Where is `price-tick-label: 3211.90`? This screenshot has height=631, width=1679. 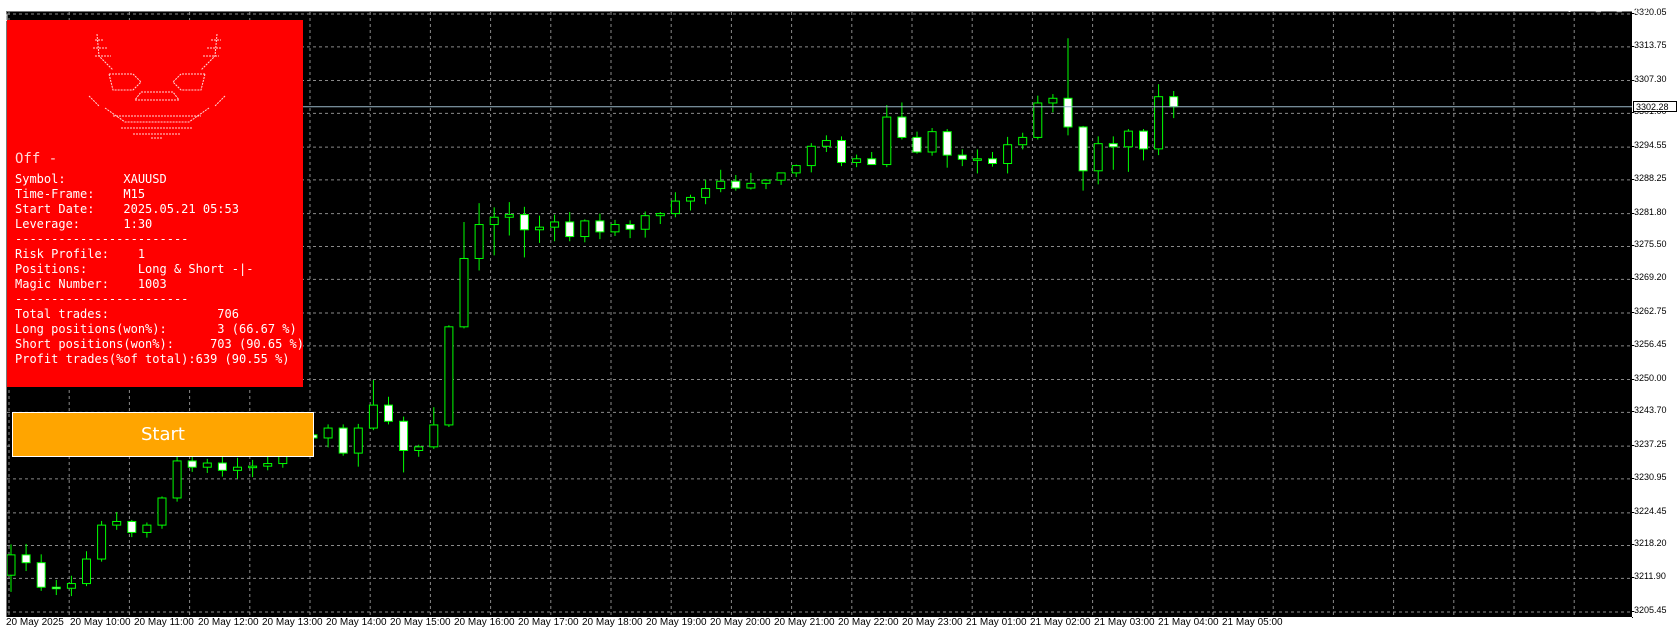 price-tick-label: 3211.90 is located at coordinates (1648, 576).